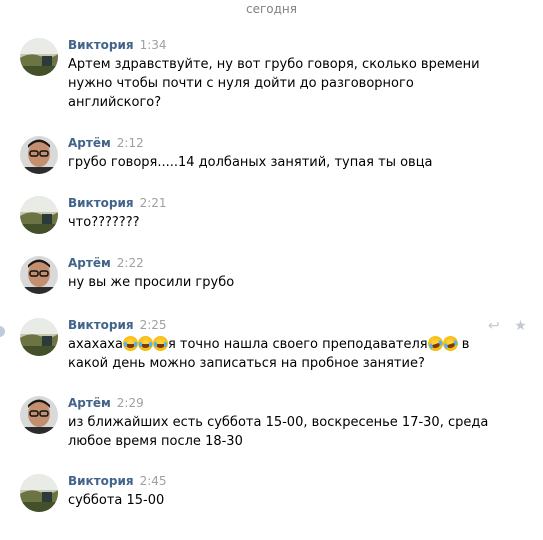 Image resolution: width=543 pixels, height=540 pixels. I want to click on message-text-part: я точно нашла своего преподавателя, so click(297, 344).